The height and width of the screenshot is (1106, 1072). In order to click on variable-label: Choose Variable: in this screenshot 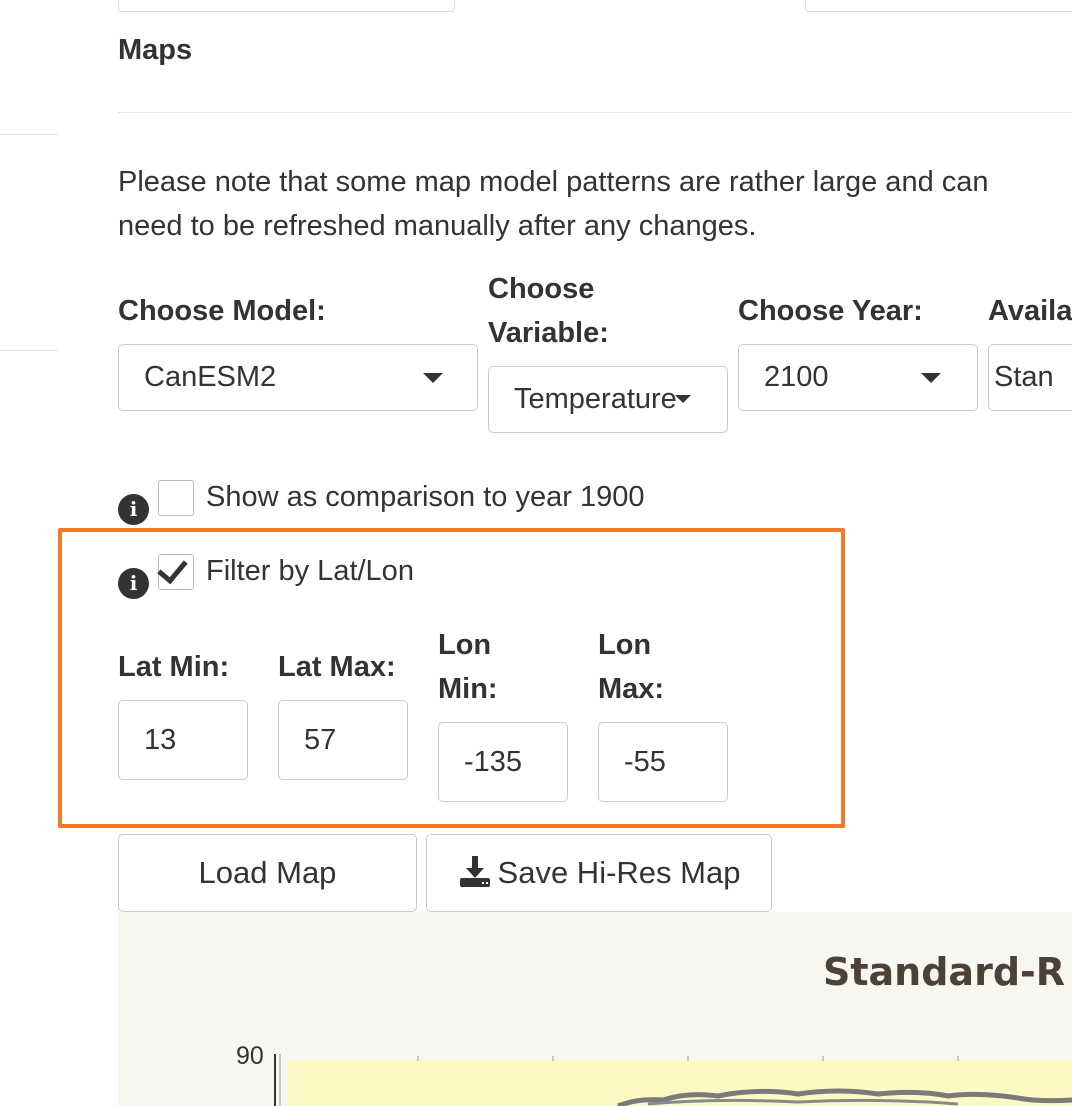, I will do `click(548, 311)`.